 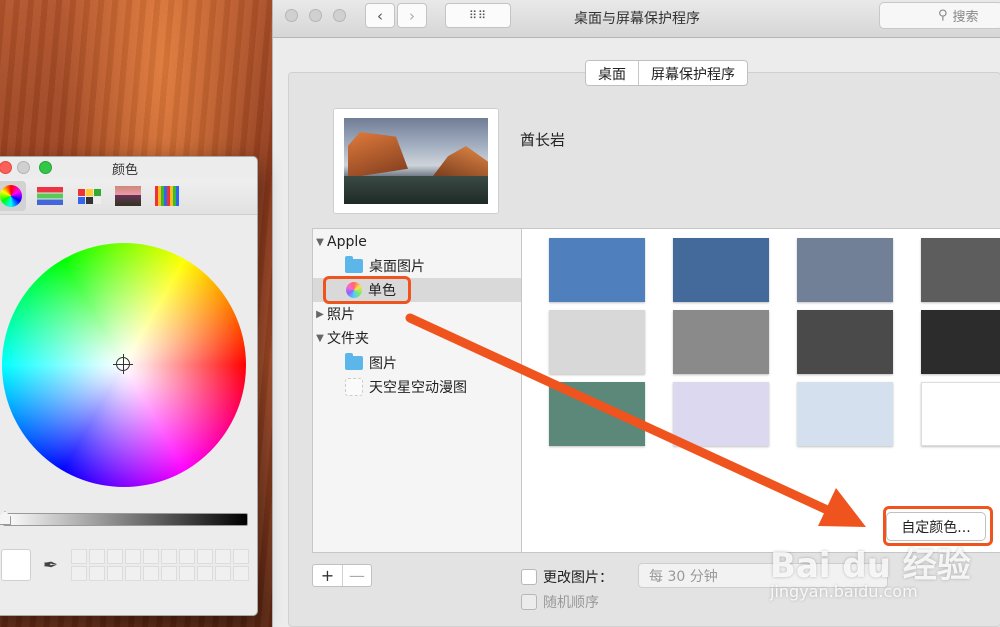 I want to click on remove-folder-button: —, so click(x=356, y=575).